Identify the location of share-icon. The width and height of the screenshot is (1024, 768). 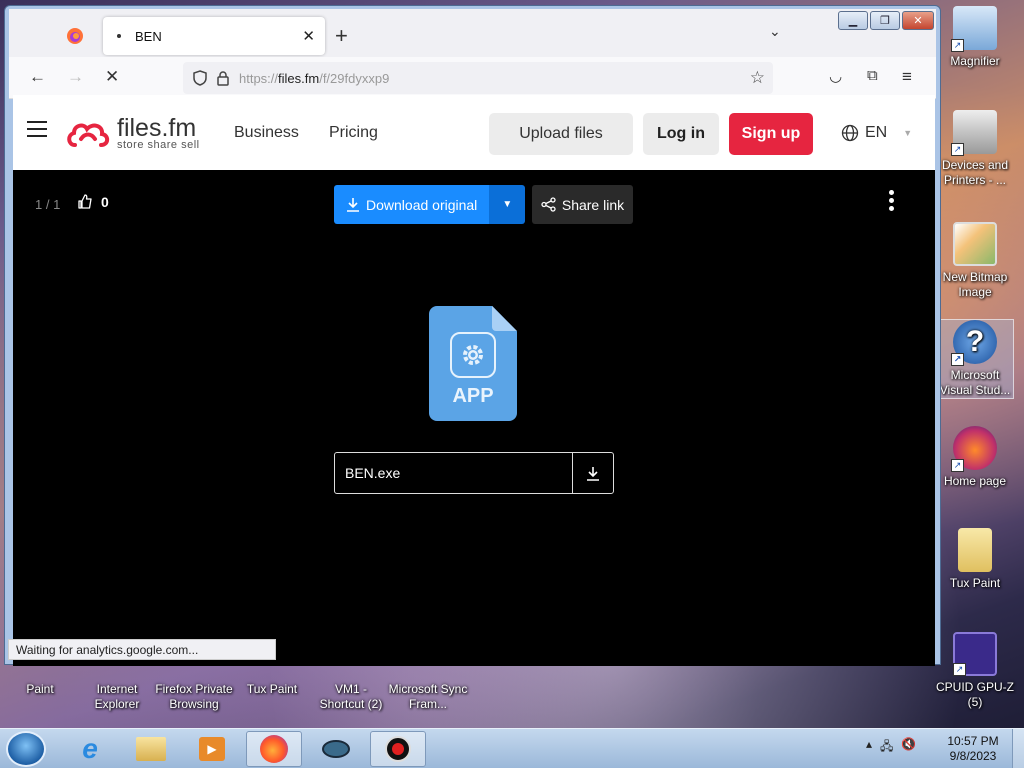
(548, 204).